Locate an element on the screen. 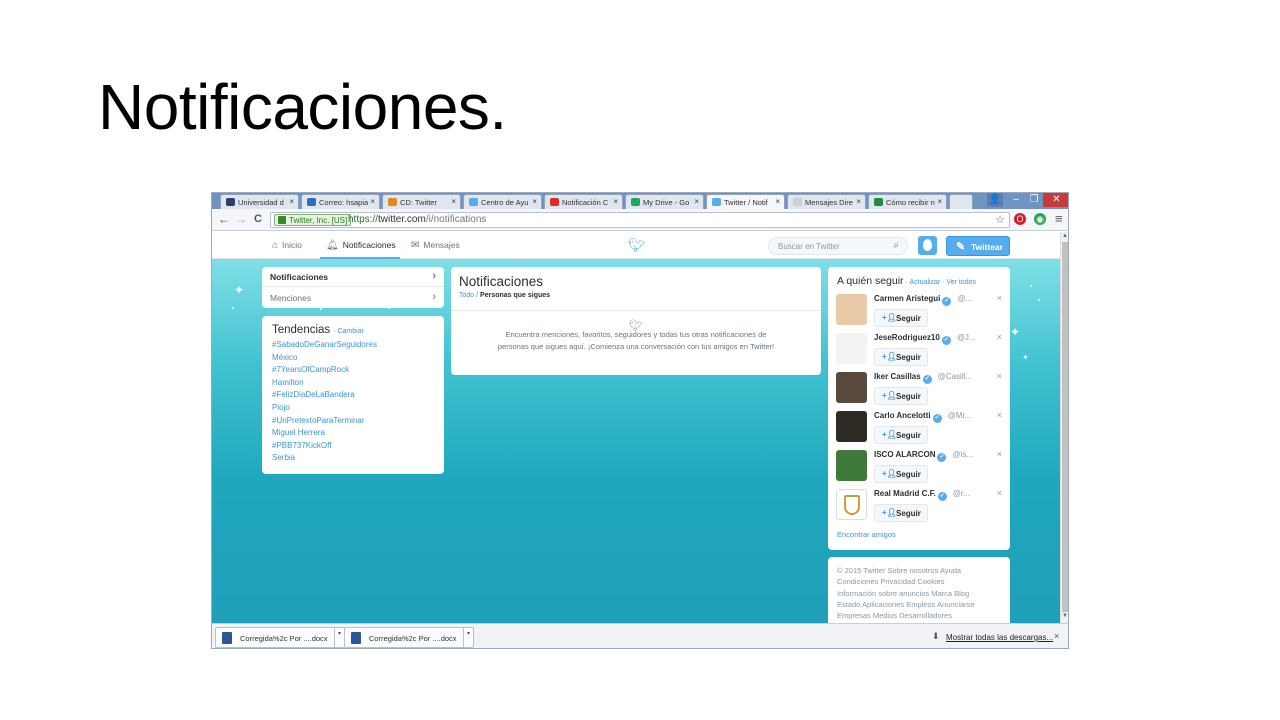 This screenshot has width=1280, height=720. tweet-button: ✎ Twittear is located at coordinates (978, 246).